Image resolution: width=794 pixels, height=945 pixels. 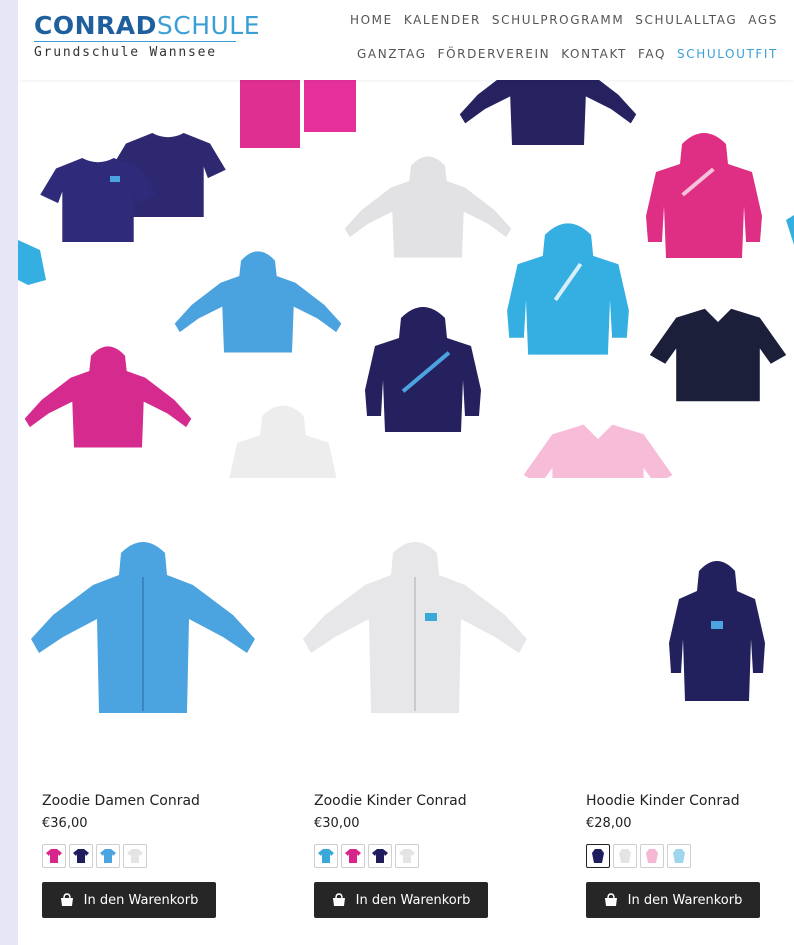 What do you see at coordinates (494, 54) in the screenshot?
I see `nav-item-foerderverein: FÖRDERVEREIN` at bounding box center [494, 54].